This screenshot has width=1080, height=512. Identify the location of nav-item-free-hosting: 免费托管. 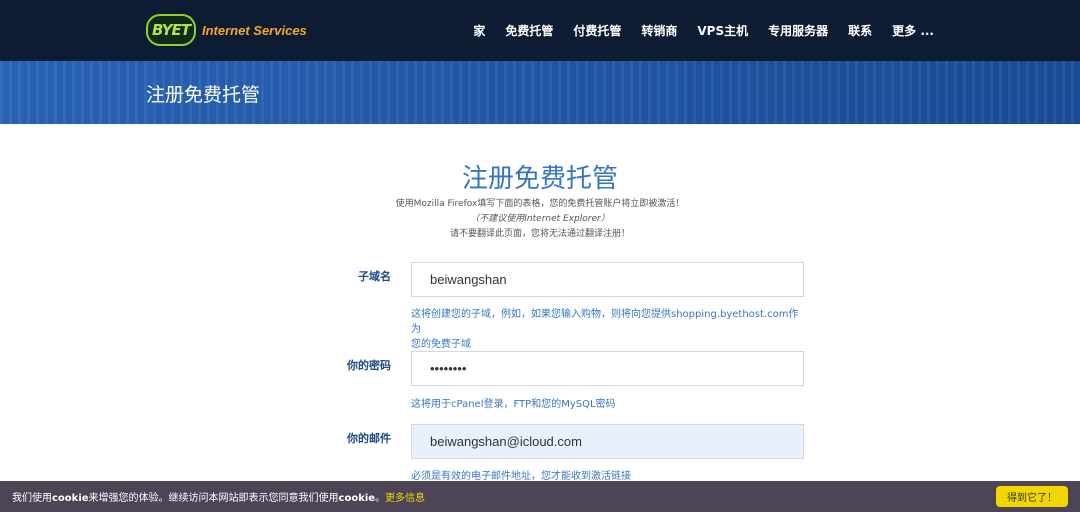
(529, 30).